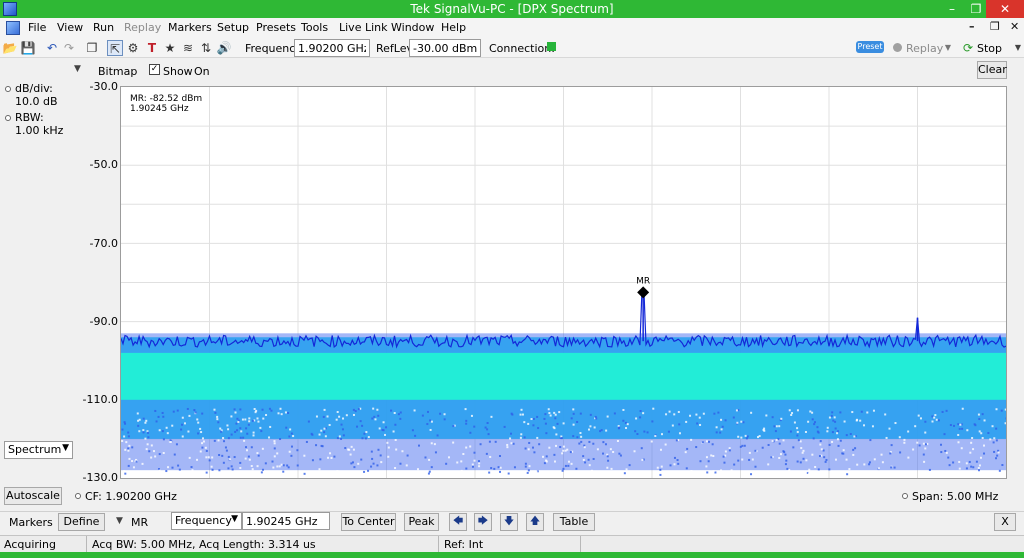 This screenshot has height=558, width=1024. I want to click on preset-button: Preset, so click(870, 47).